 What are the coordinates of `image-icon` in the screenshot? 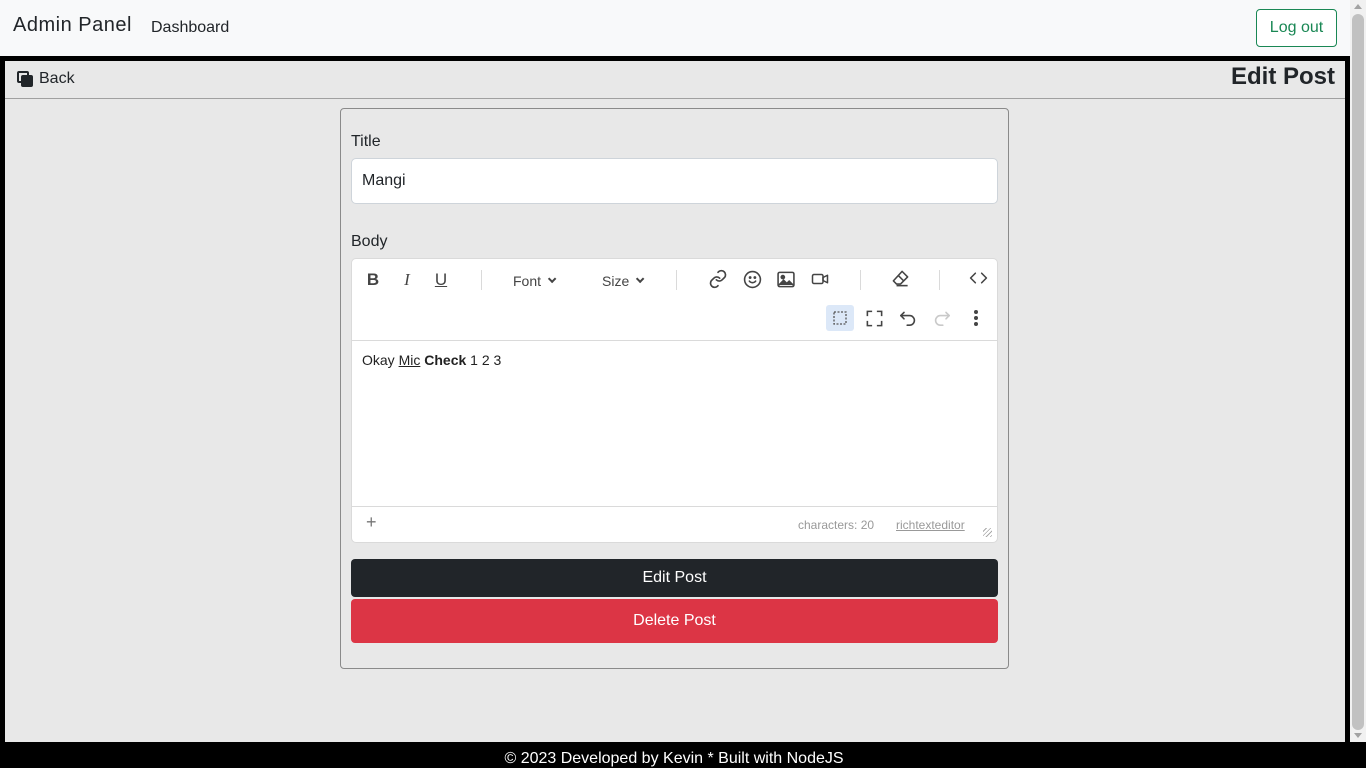 It's located at (786, 279).